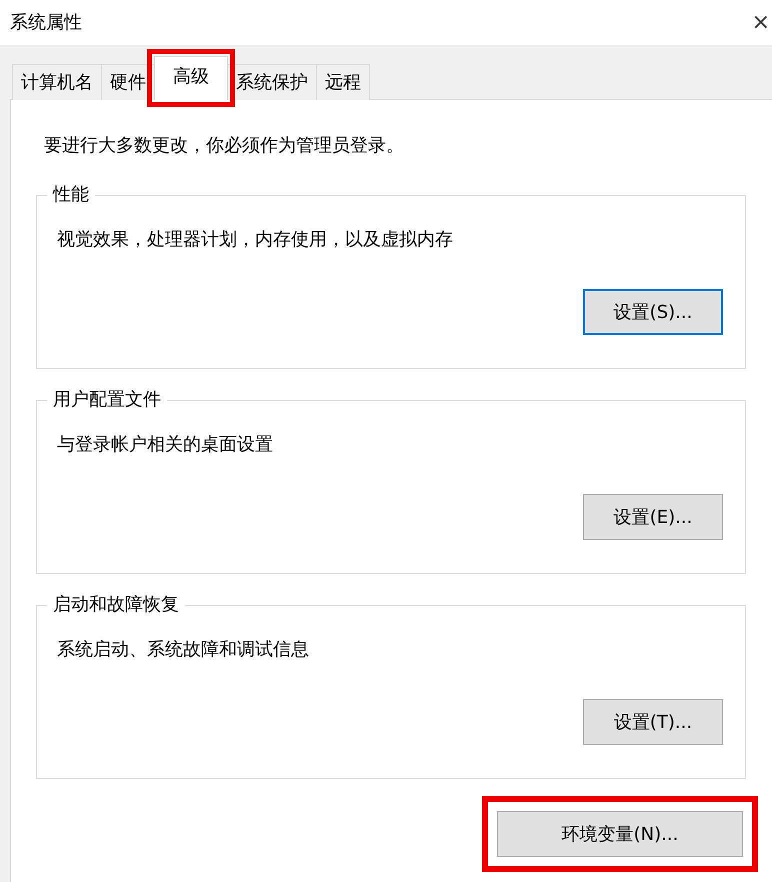  I want to click on group-description: 系统启动、系统故障和调试信息, so click(183, 650).